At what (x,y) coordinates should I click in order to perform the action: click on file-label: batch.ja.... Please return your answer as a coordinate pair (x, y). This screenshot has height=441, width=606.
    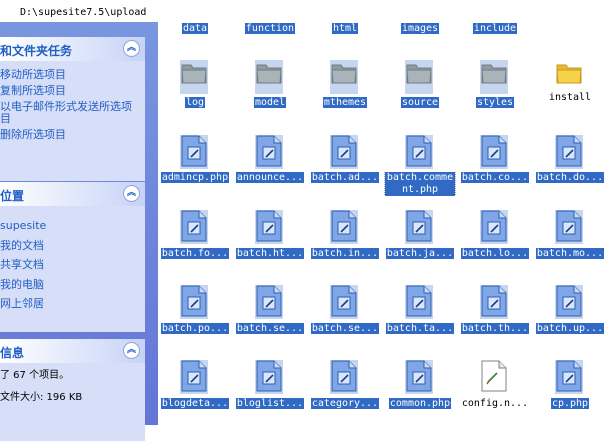
    Looking at the image, I should click on (420, 254).